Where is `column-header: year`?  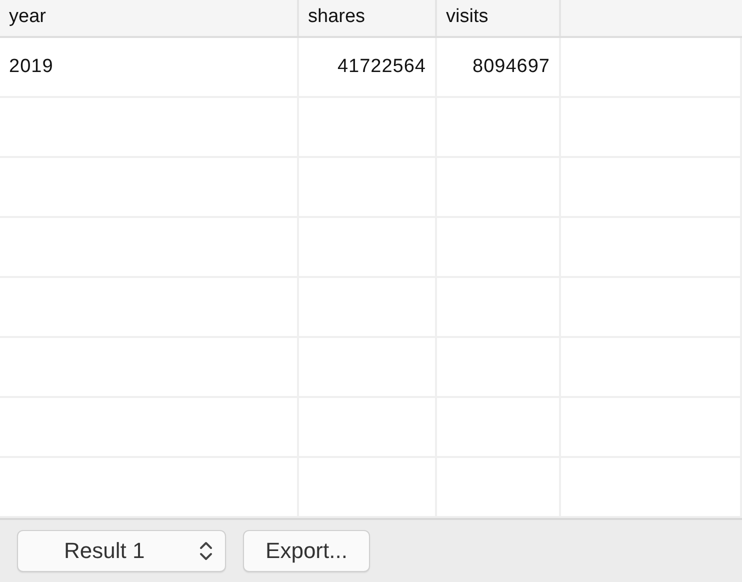
column-header: year is located at coordinates (149, 18).